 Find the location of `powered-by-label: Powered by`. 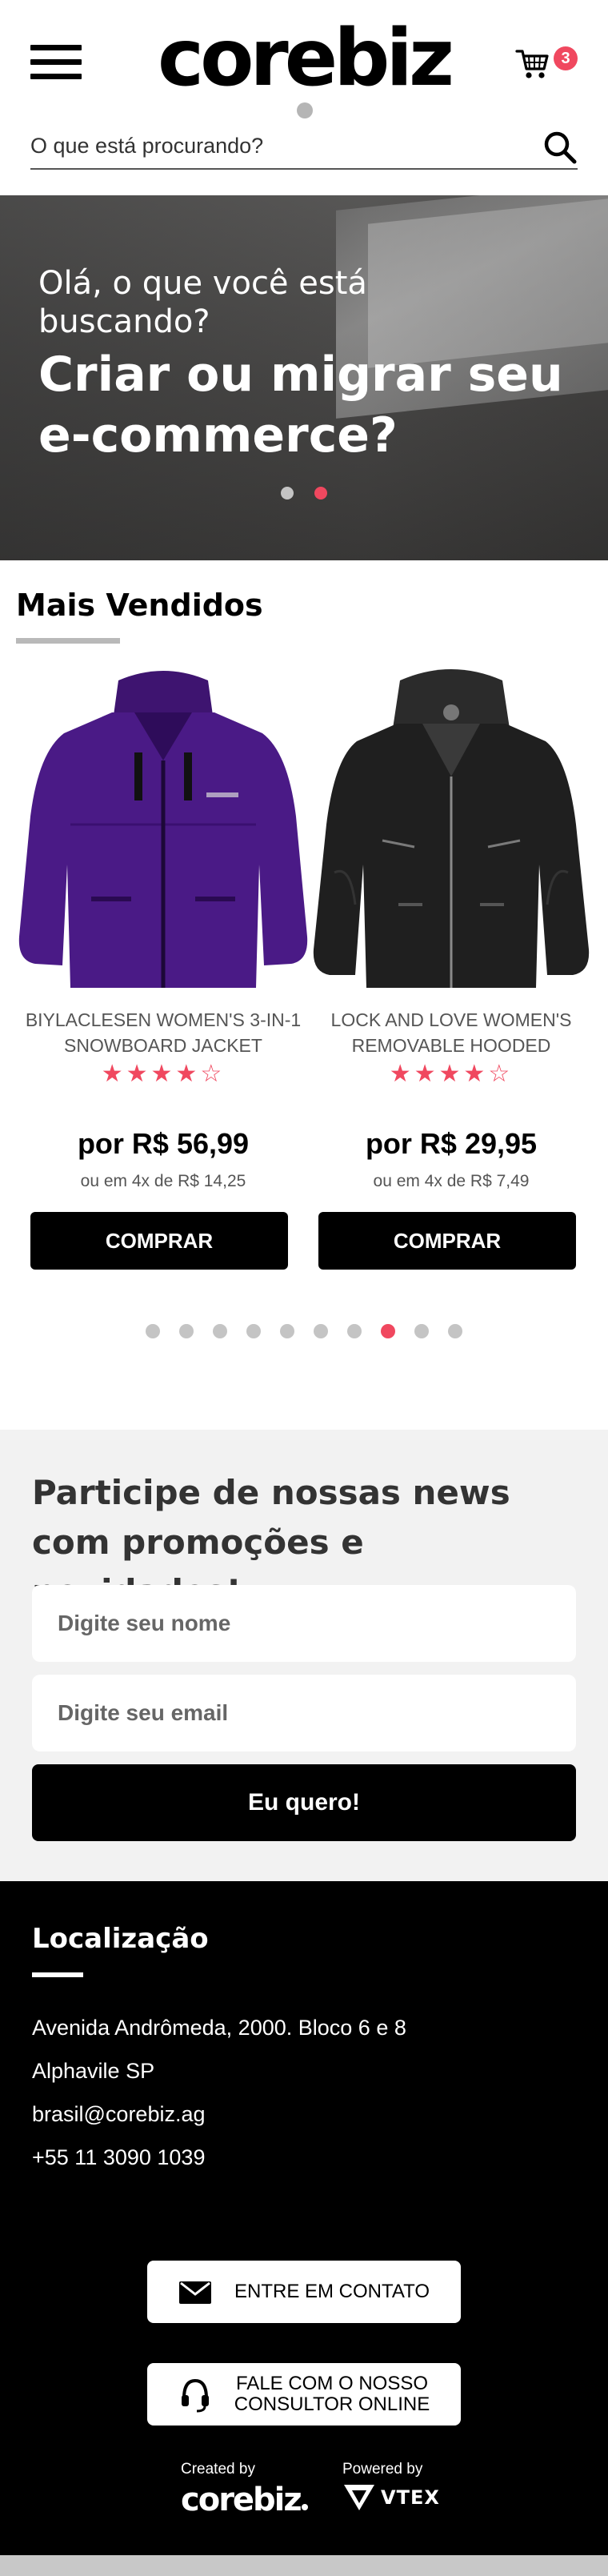

powered-by-label: Powered by is located at coordinates (382, 2469).